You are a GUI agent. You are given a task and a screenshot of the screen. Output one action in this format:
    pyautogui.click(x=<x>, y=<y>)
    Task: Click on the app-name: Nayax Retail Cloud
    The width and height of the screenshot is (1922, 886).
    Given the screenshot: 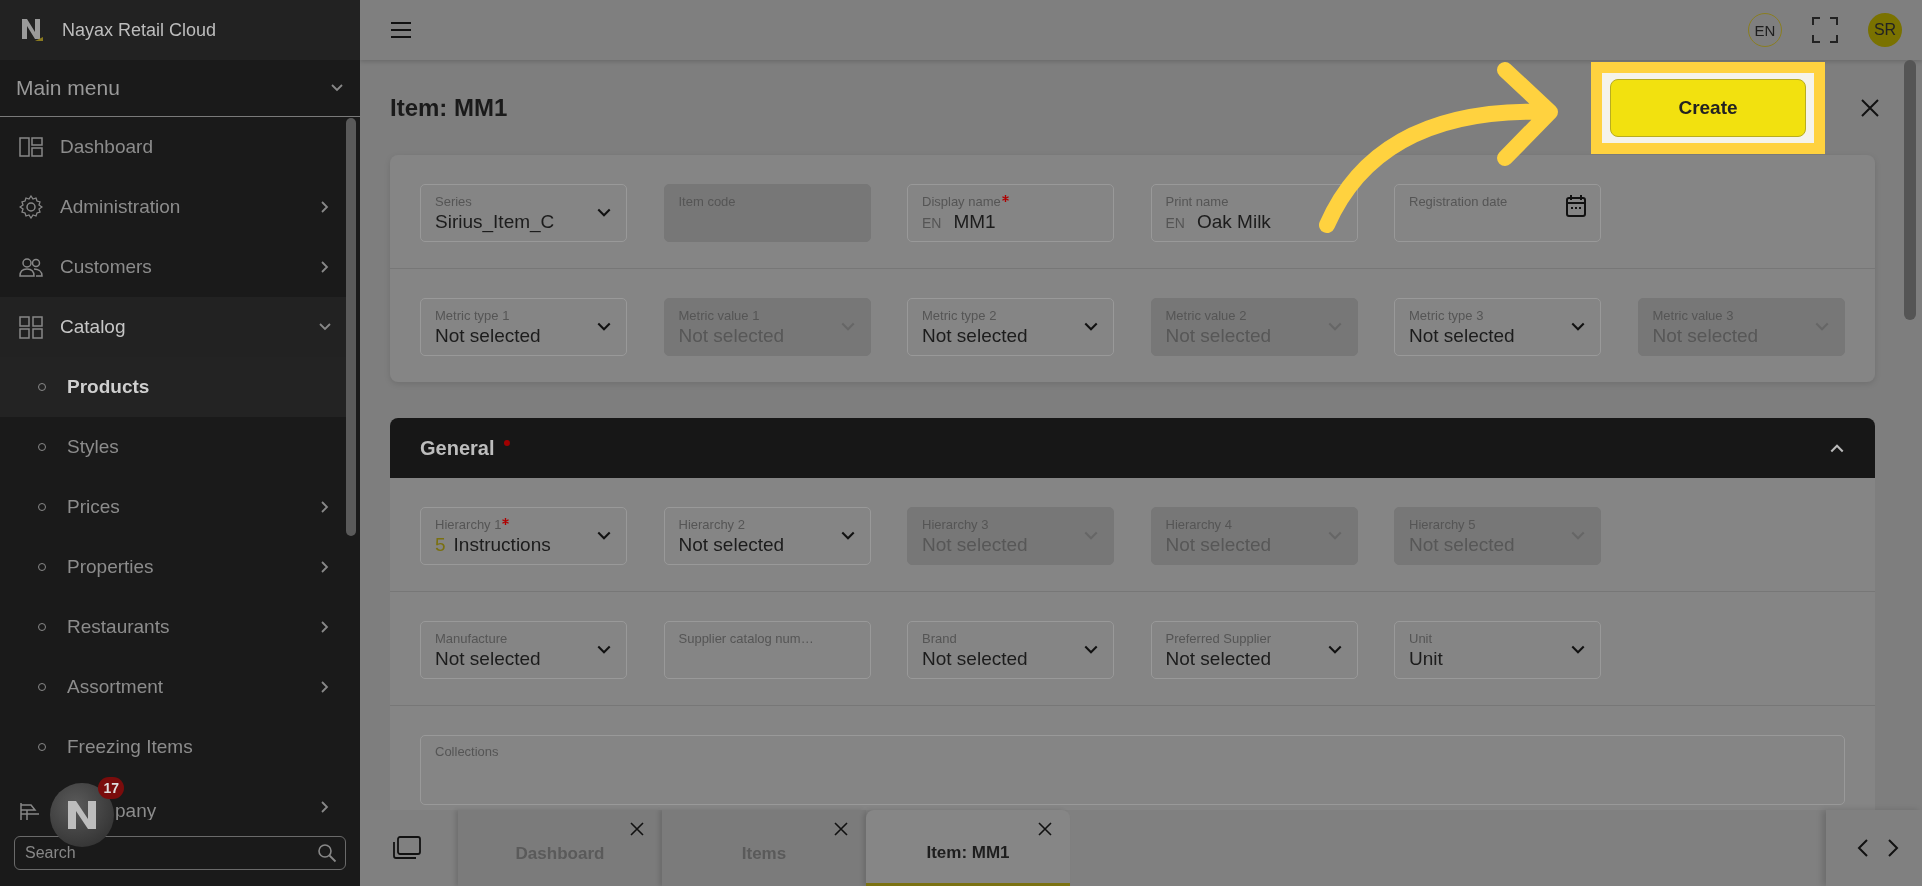 What is the action you would take?
    pyautogui.click(x=139, y=30)
    